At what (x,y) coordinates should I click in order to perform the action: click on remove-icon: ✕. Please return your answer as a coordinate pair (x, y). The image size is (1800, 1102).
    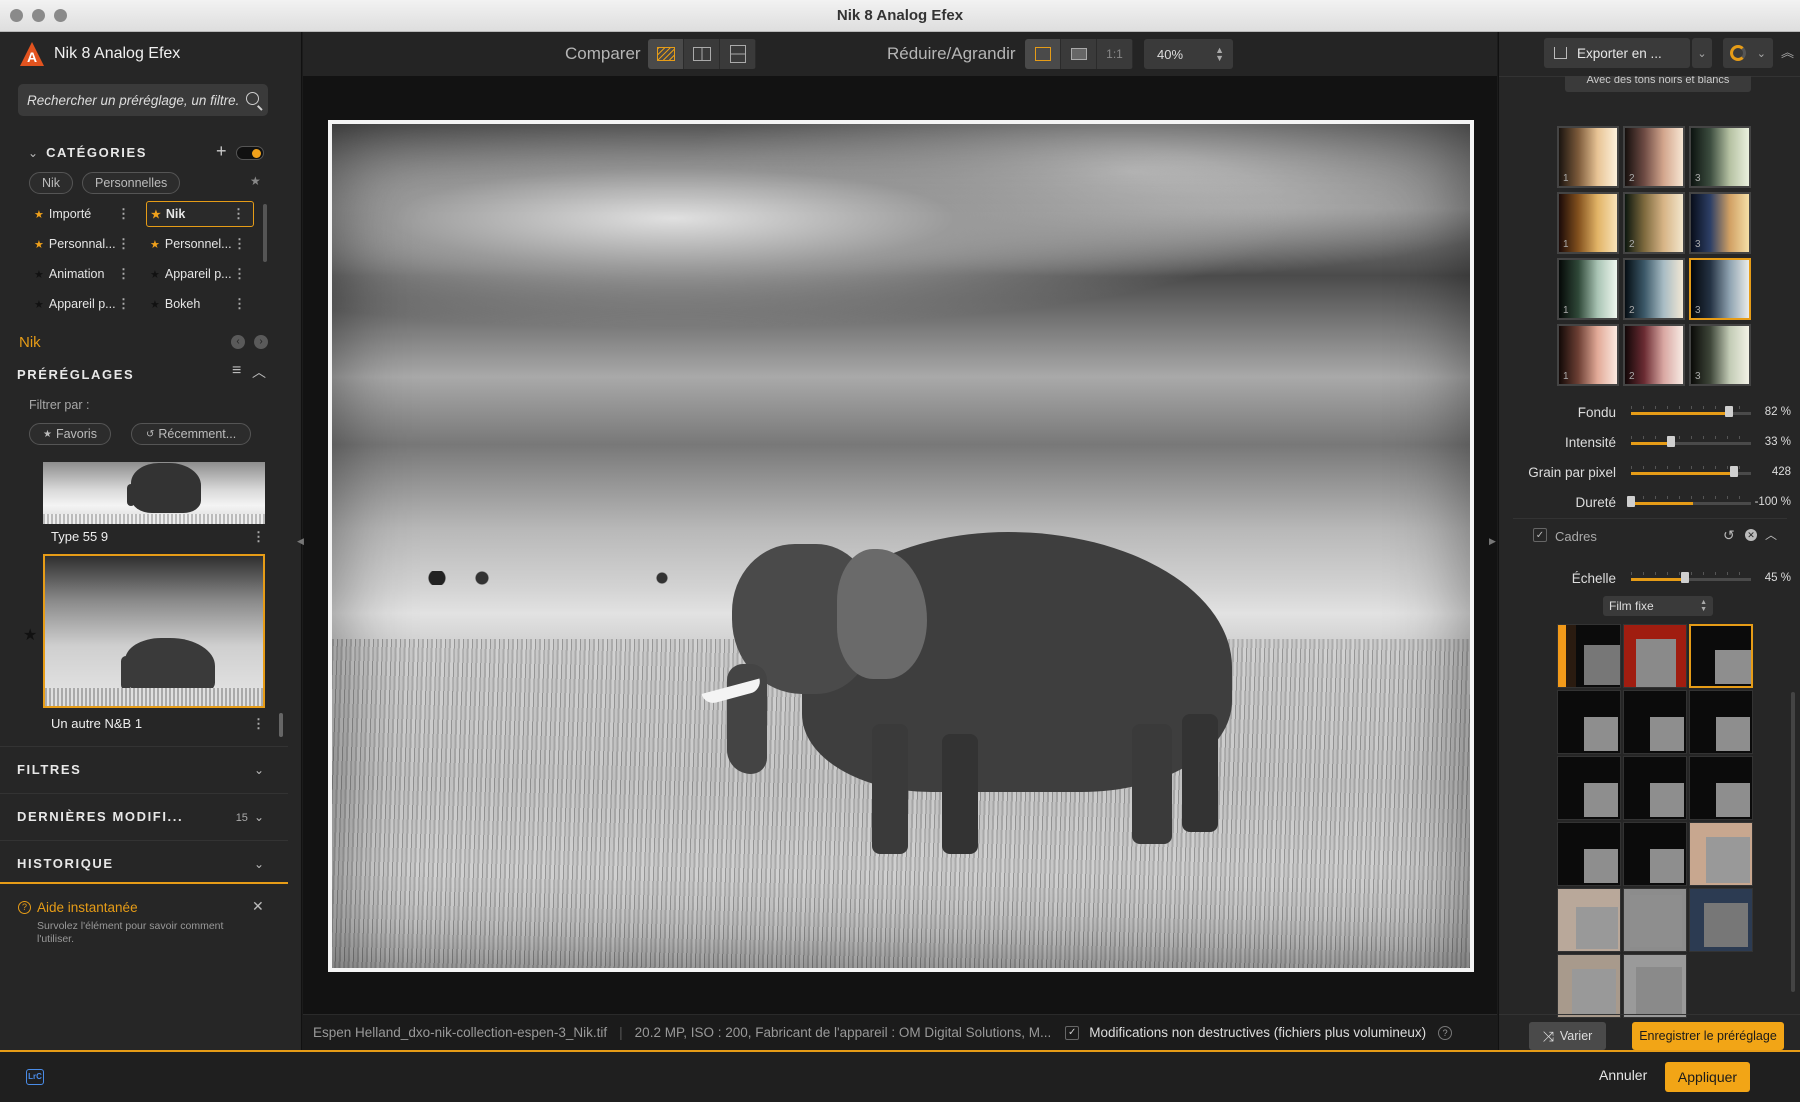
    Looking at the image, I should click on (1751, 535).